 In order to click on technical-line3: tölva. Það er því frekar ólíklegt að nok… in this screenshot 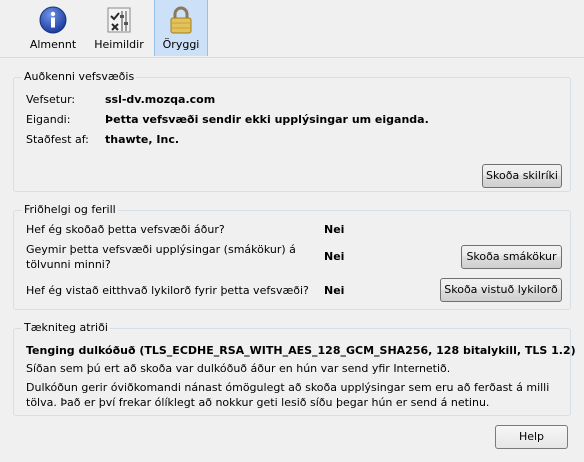, I will do `click(258, 402)`.